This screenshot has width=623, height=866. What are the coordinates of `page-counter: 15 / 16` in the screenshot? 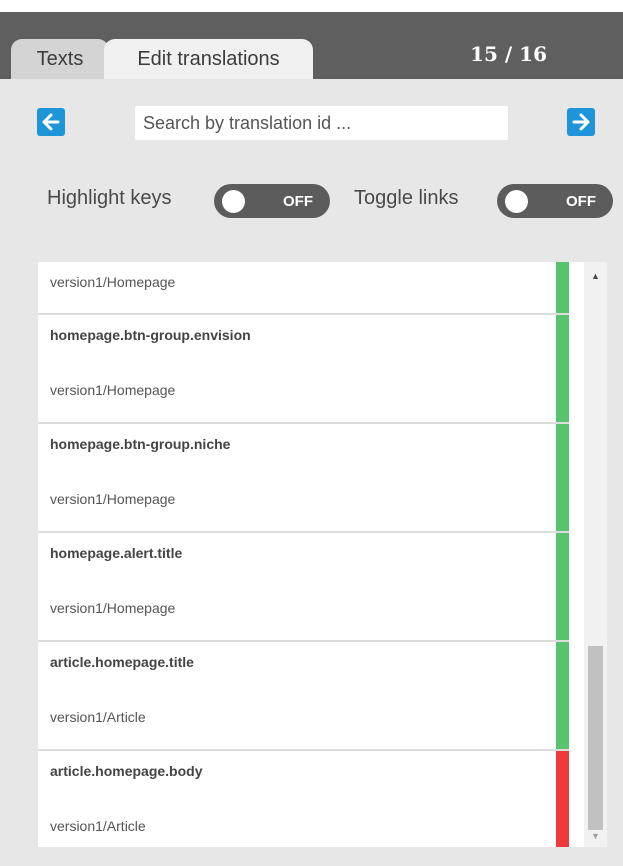 It's located at (508, 54).